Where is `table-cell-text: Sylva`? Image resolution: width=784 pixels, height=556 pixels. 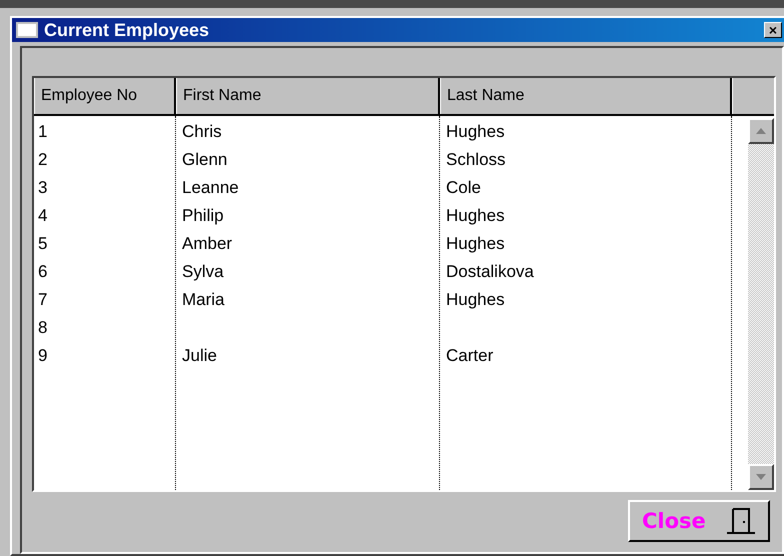
table-cell-text: Sylva is located at coordinates (203, 272).